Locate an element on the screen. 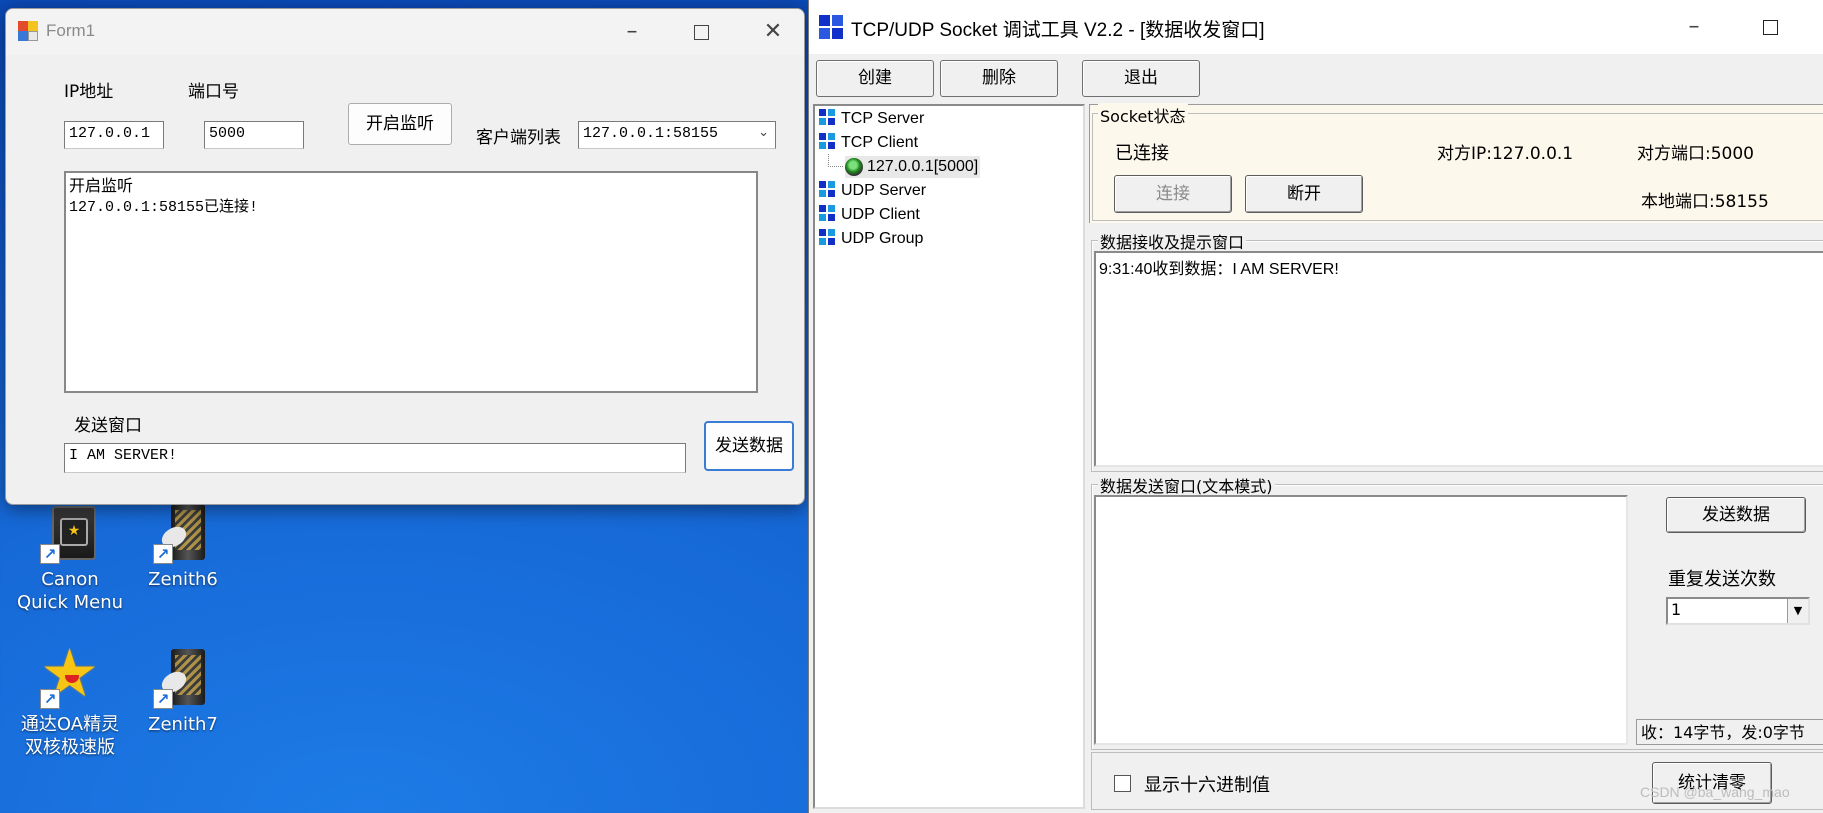 The image size is (1823, 813). receive-group: 数据接收及提示窗口 9:31:40收到数据：I AM SERVER! is located at coordinates (1457, 350).